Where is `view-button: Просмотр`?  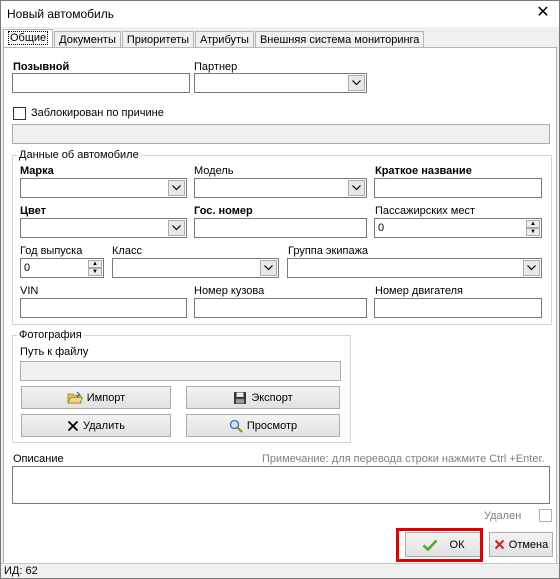 view-button: Просмотр is located at coordinates (263, 425).